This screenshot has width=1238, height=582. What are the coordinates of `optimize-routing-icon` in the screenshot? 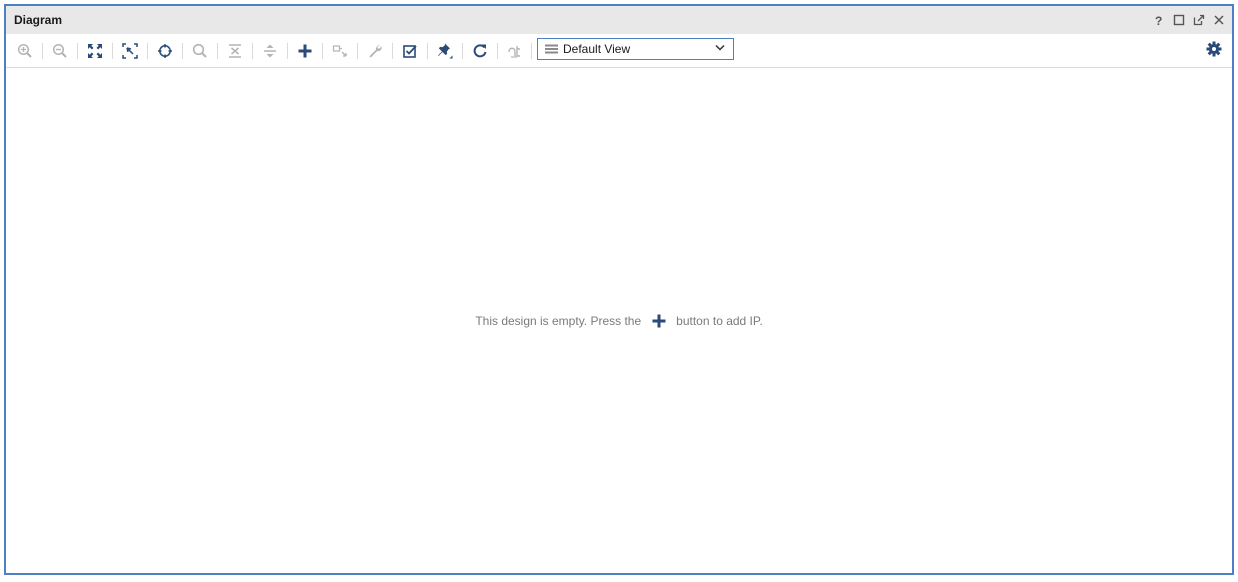 It's located at (515, 51).